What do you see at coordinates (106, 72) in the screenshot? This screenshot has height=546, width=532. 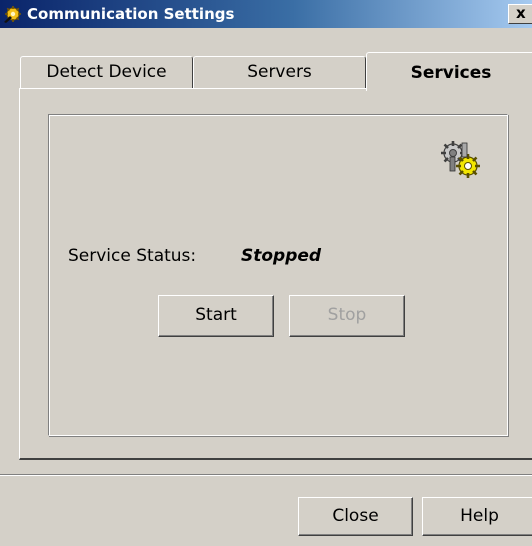 I see `tab-detect-device: Detect Device` at bounding box center [106, 72].